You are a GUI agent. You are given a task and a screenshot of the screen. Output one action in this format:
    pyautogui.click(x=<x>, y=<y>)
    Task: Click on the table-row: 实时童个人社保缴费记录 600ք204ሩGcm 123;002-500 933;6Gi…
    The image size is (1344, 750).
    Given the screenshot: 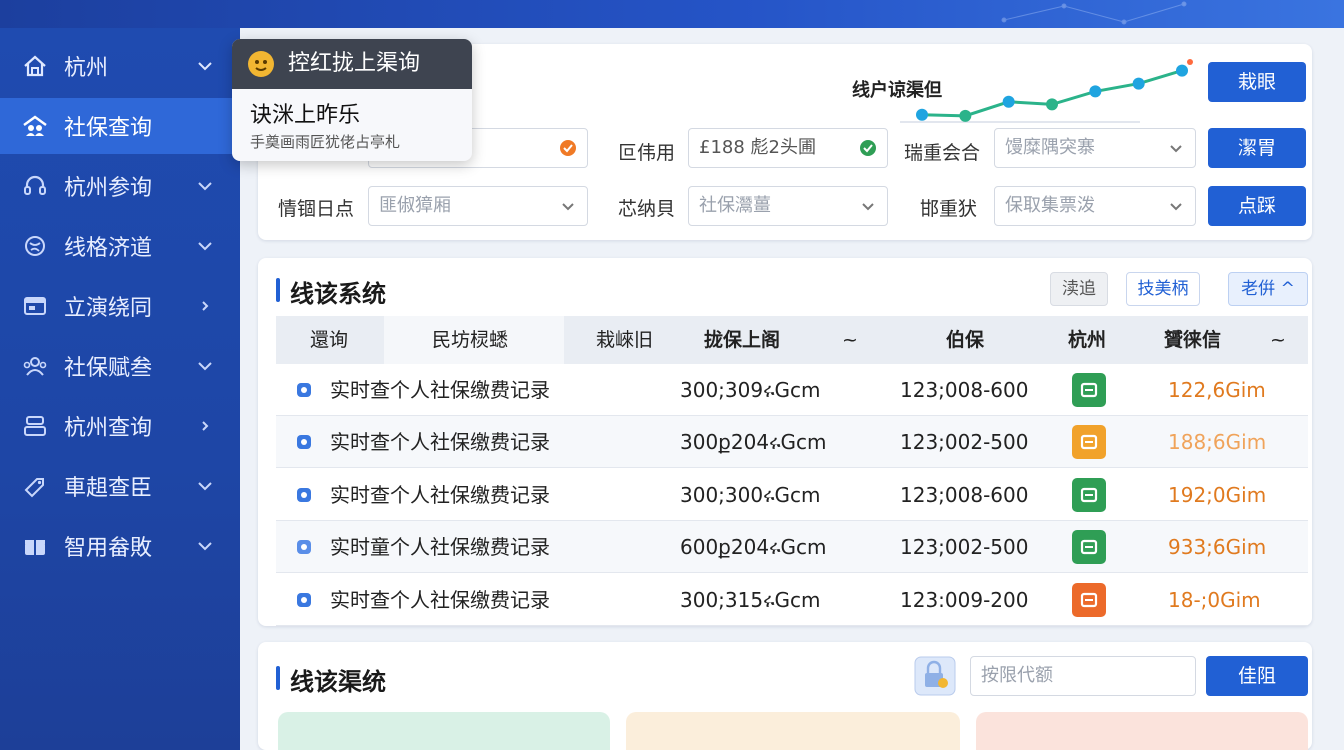 What is the action you would take?
    pyautogui.click(x=792, y=547)
    